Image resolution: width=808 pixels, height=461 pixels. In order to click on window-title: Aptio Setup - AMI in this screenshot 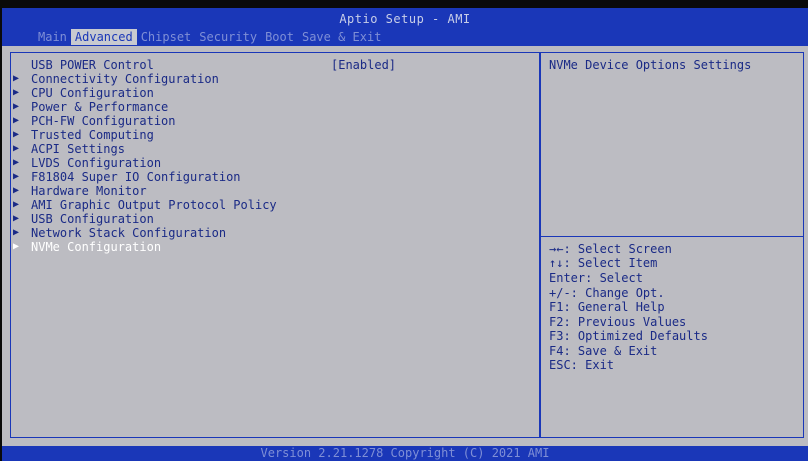, I will do `click(405, 19)`.